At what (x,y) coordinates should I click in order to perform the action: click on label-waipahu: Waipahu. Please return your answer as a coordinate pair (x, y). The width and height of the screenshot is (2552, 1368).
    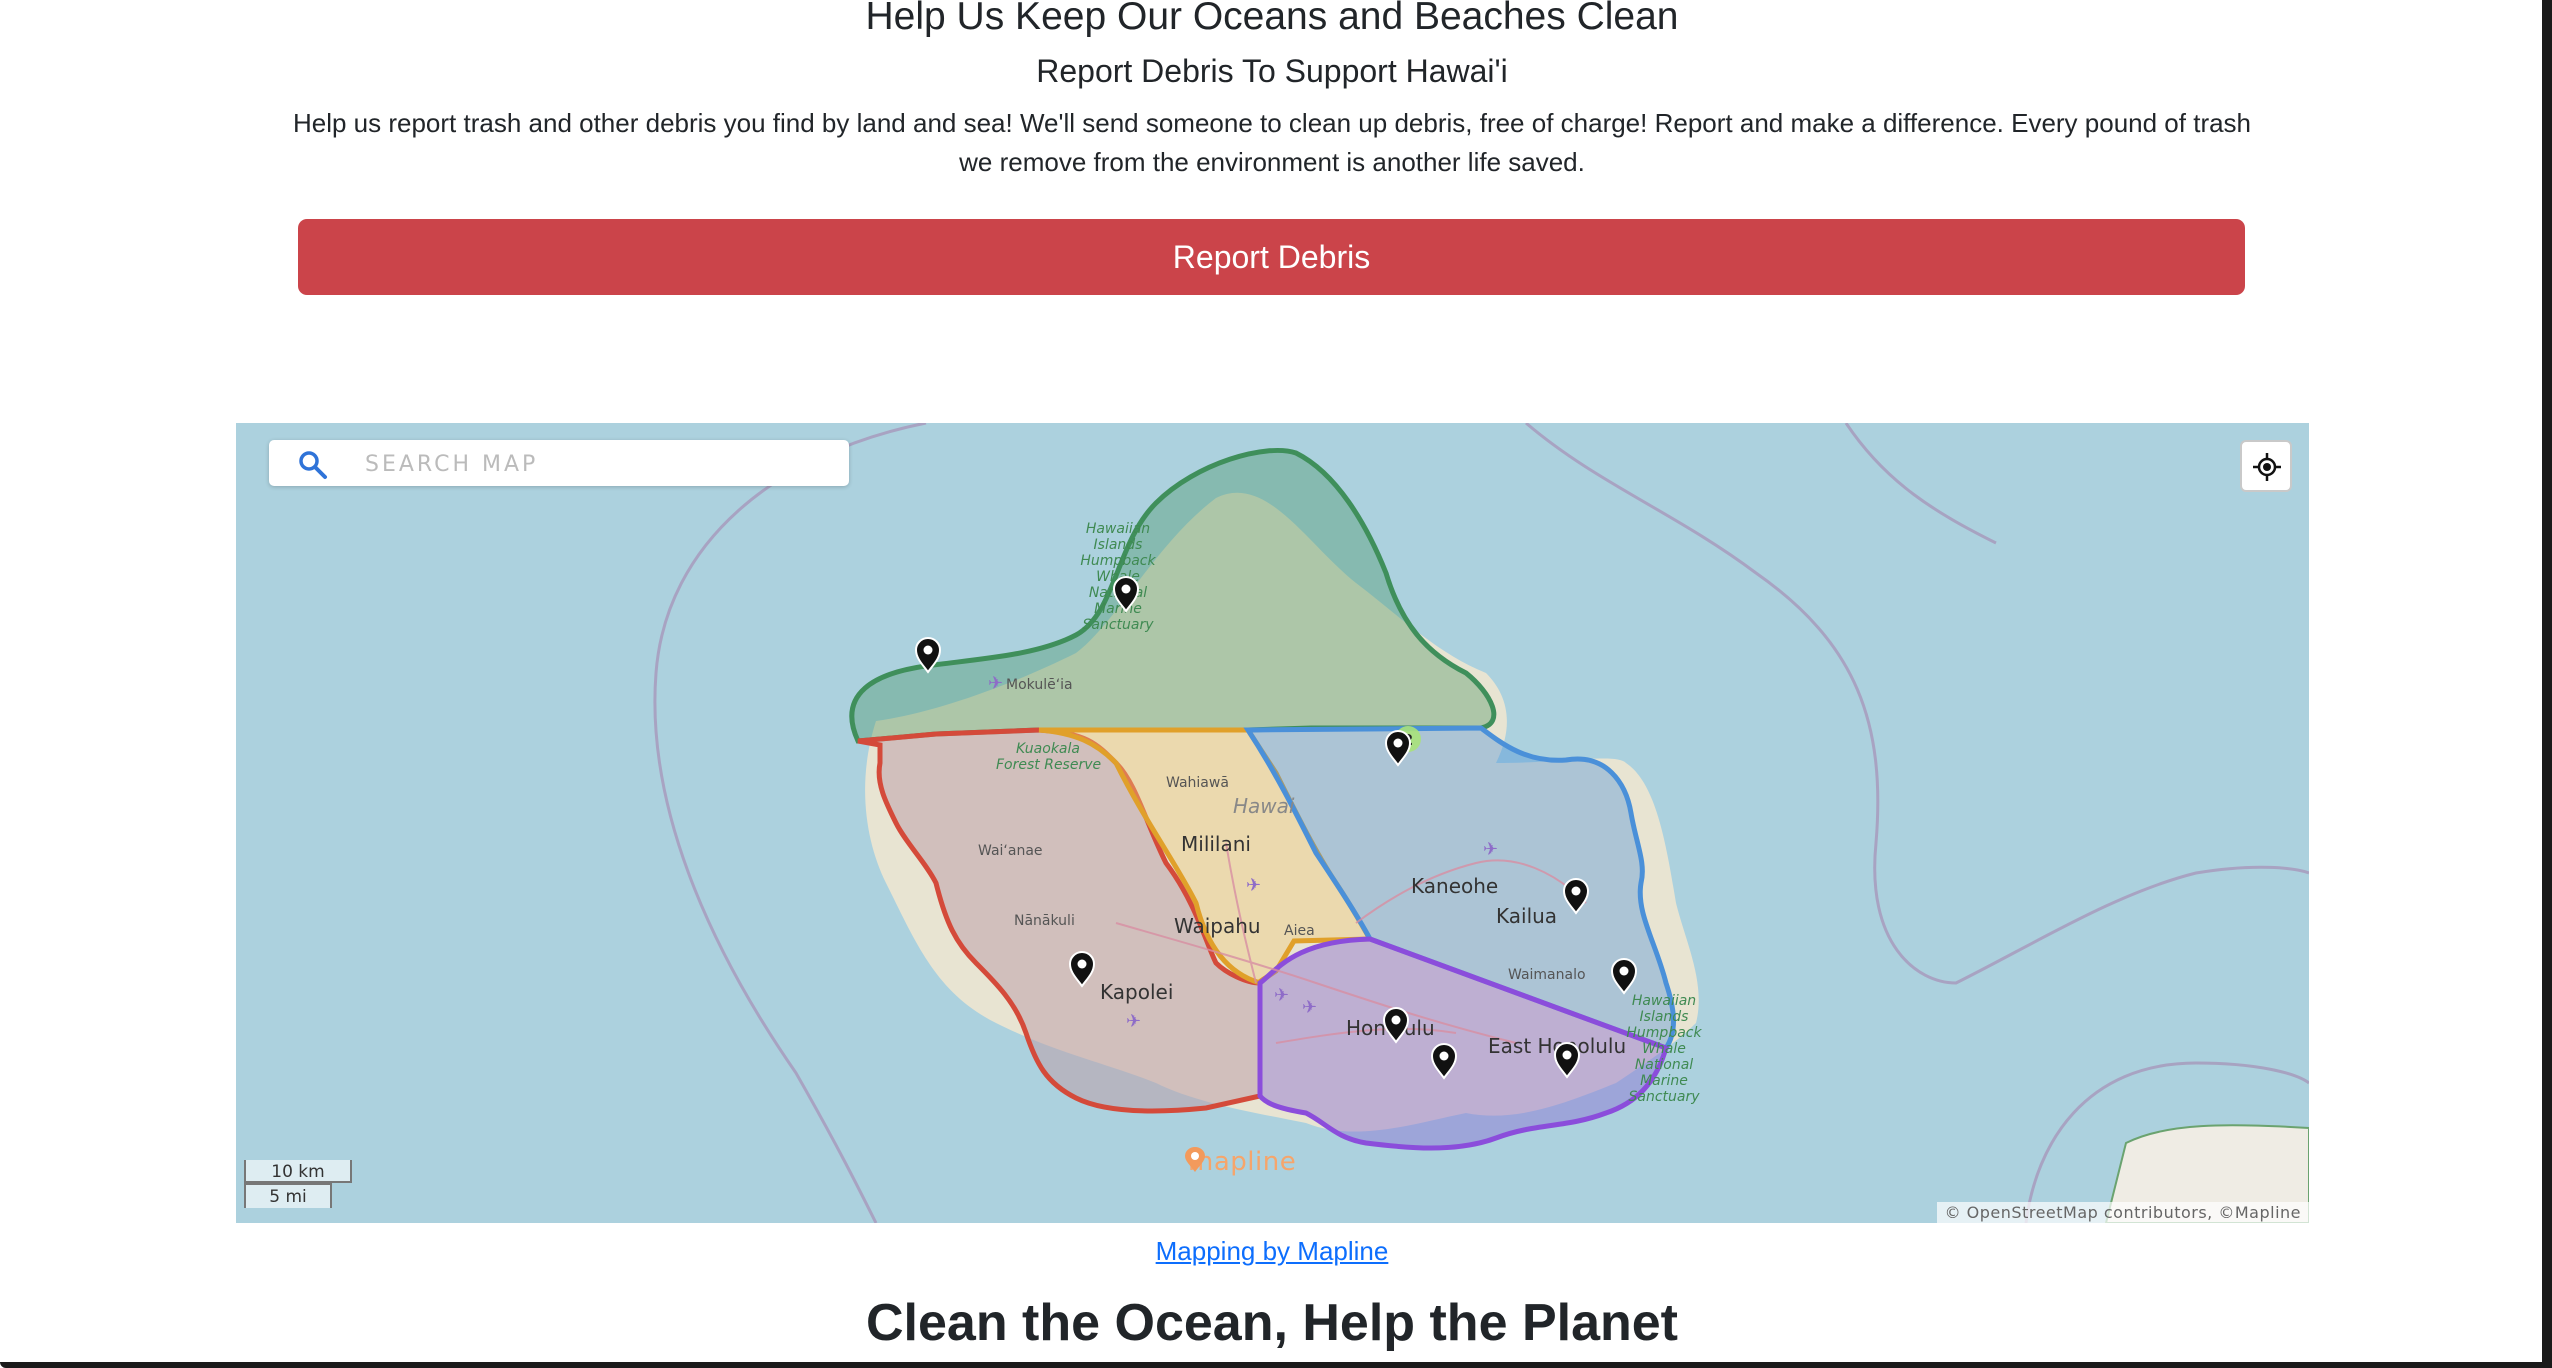
    Looking at the image, I should click on (1217, 926).